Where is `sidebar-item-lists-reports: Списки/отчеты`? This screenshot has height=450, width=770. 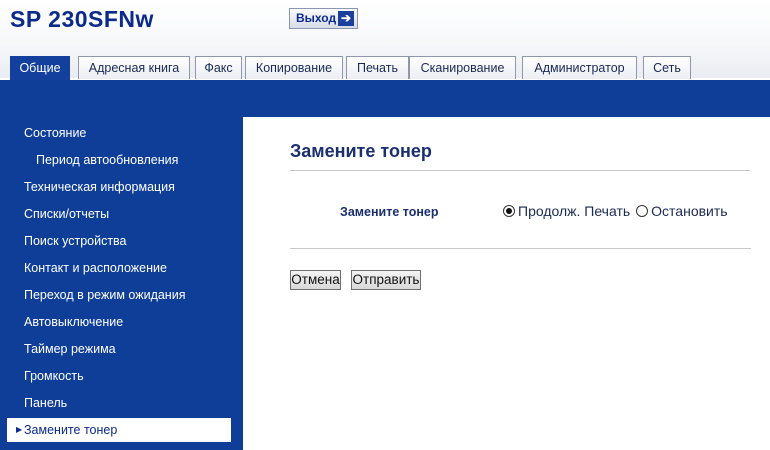
sidebar-item-lists-reports: Списки/отчеты is located at coordinates (115, 214).